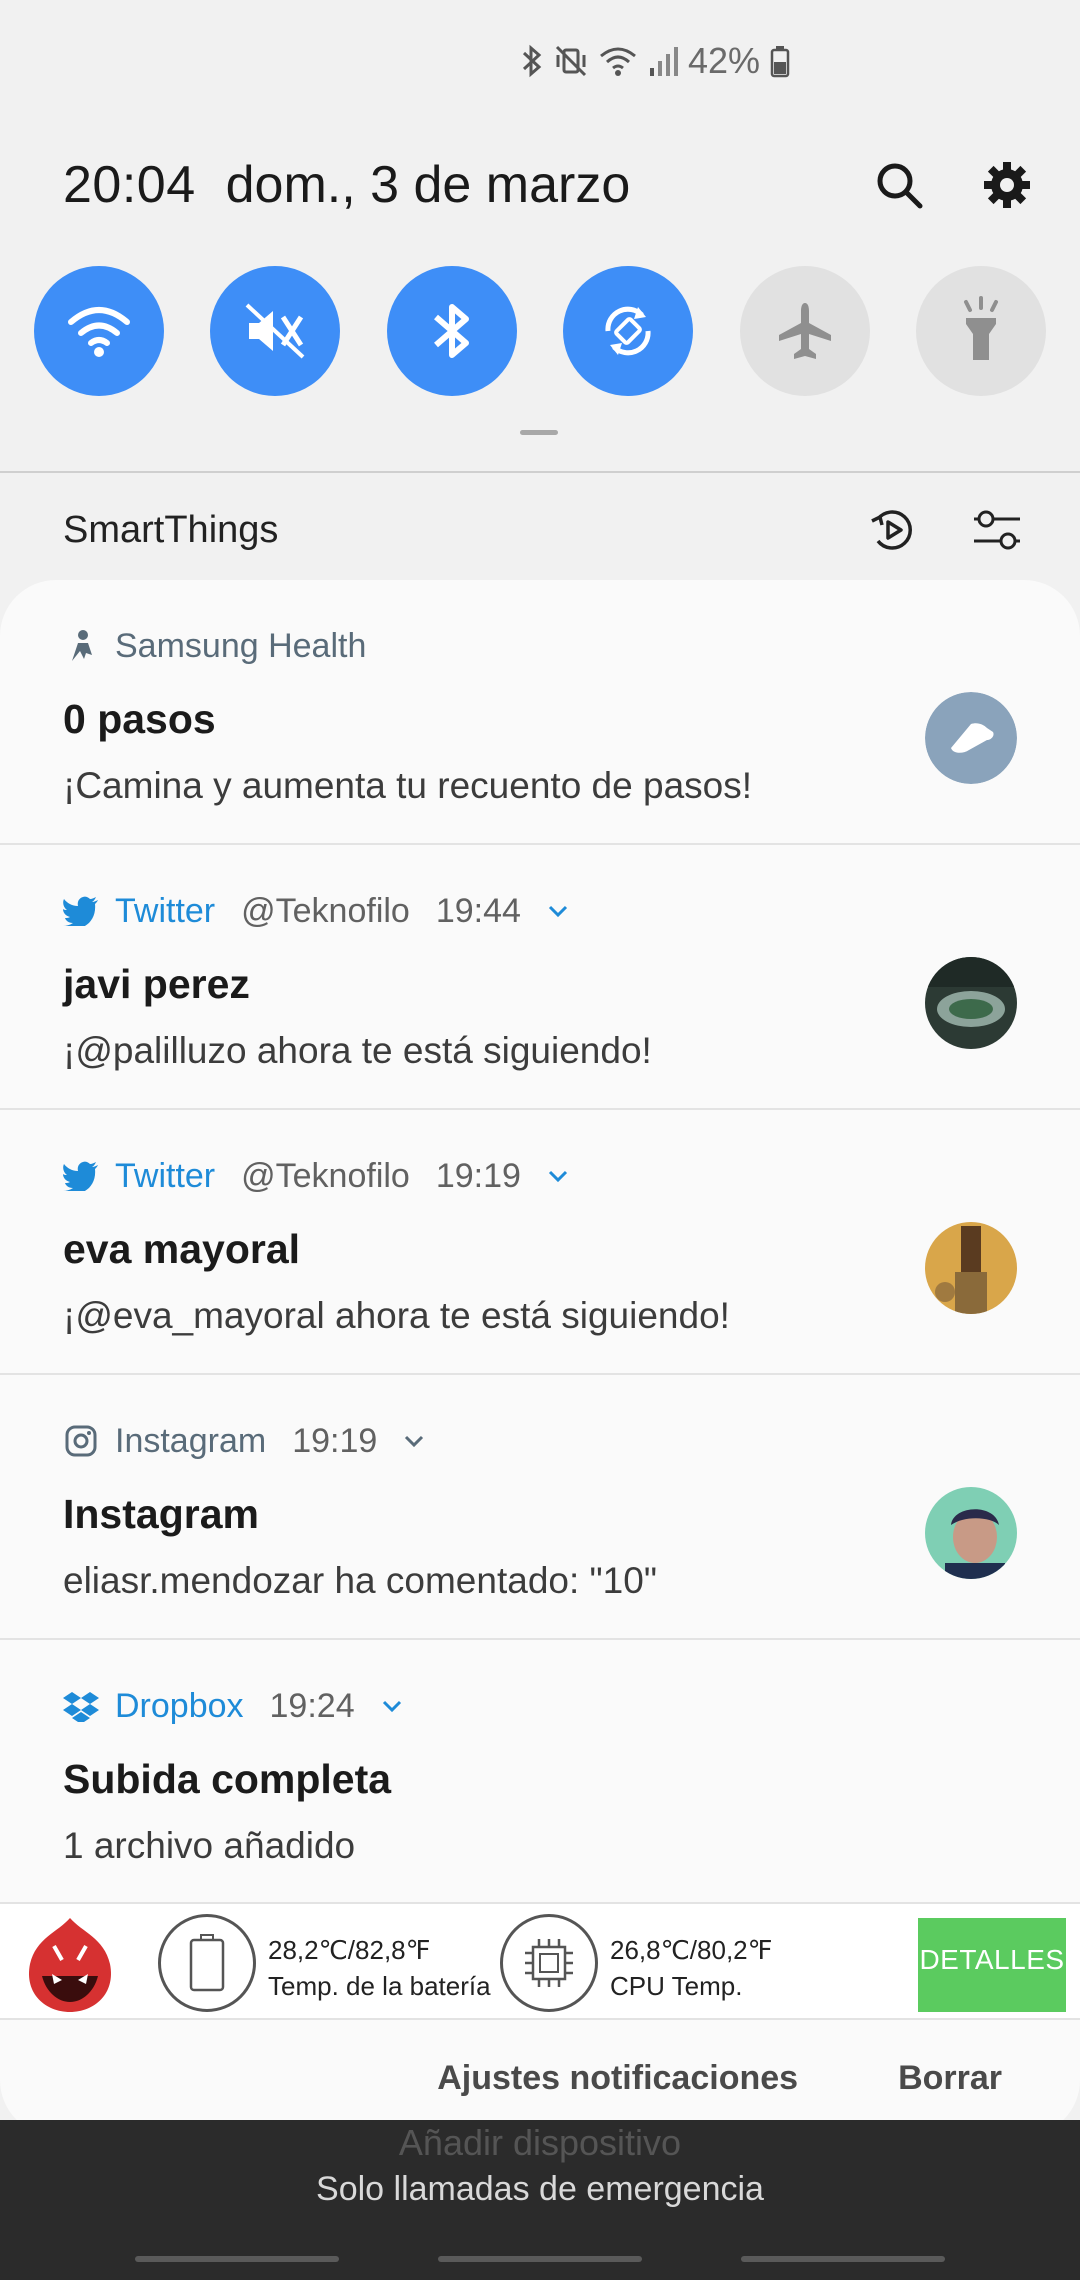 This screenshot has width=1080, height=2280. What do you see at coordinates (953, 185) in the screenshot?
I see `header-actions` at bounding box center [953, 185].